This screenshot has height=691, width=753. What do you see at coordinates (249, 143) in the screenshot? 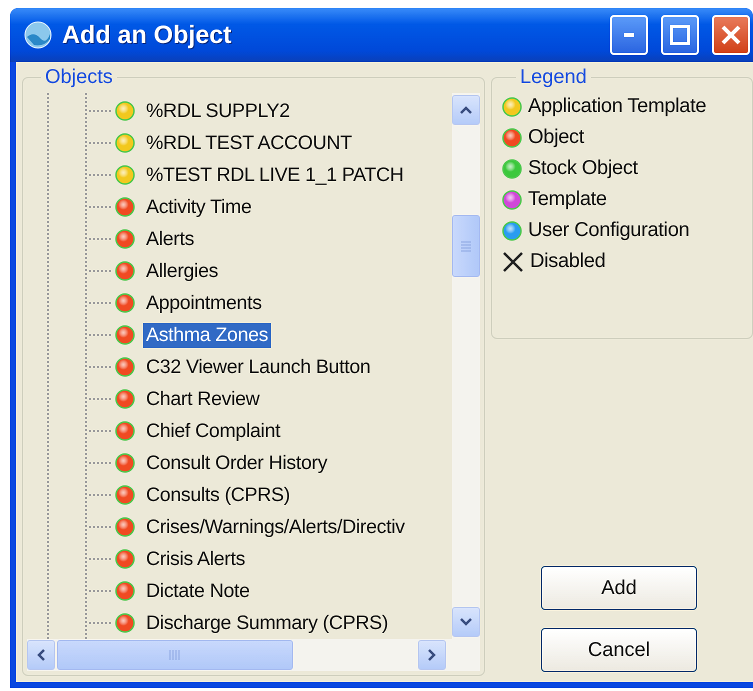
I see `tree-item: %RDL TEST ACCOUNT` at bounding box center [249, 143].